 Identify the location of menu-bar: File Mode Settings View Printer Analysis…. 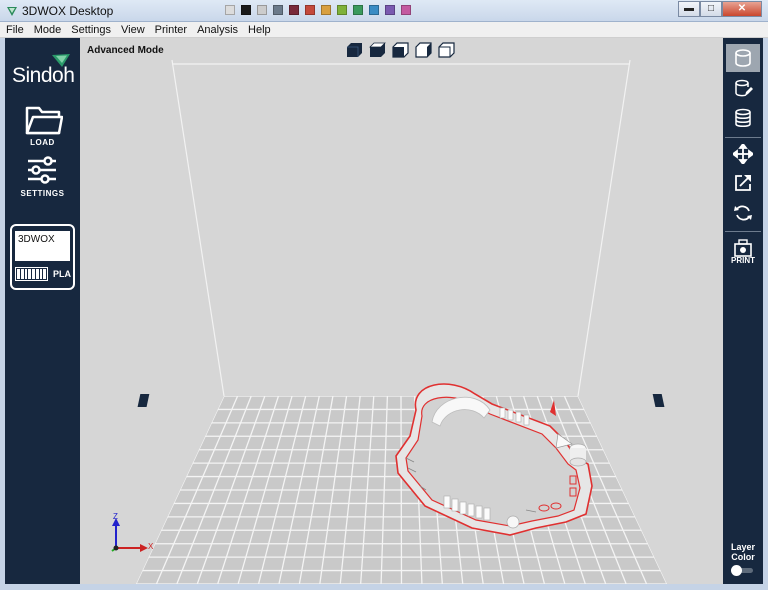
(384, 30).